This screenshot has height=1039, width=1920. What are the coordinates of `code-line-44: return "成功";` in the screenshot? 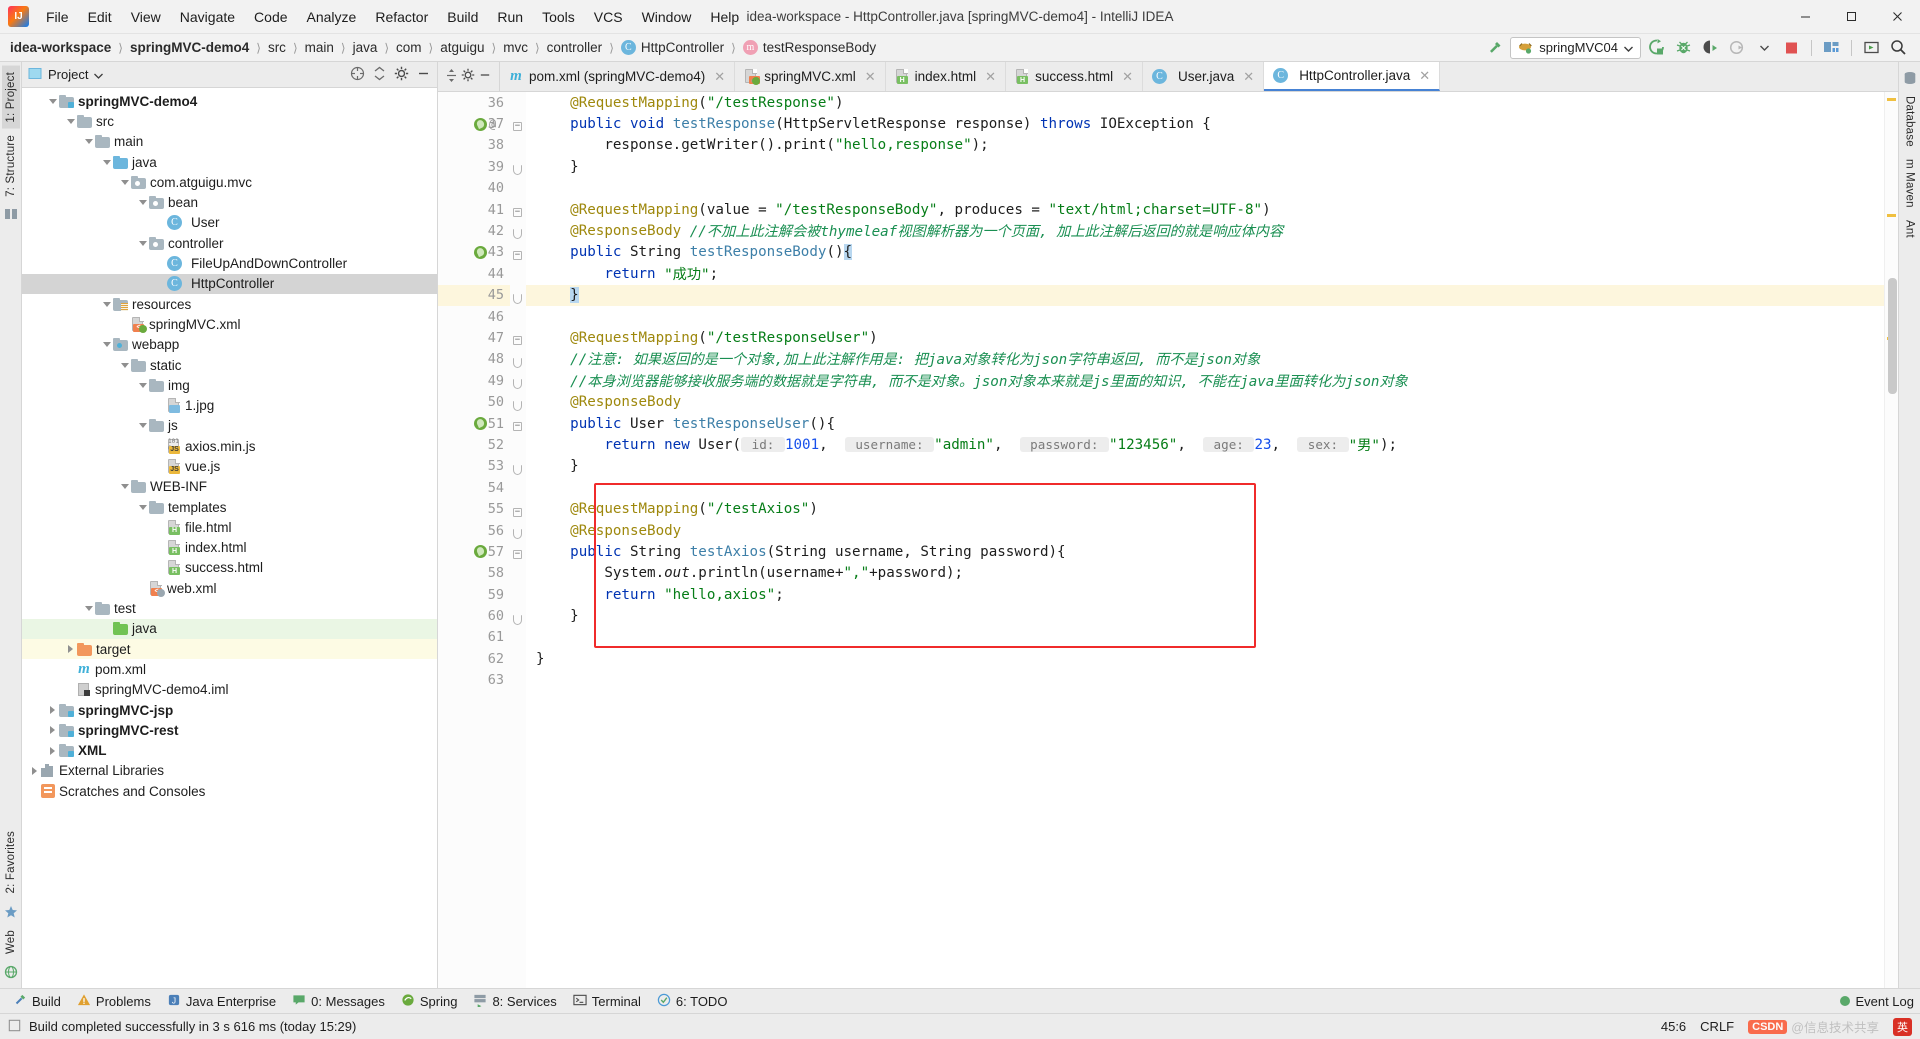 It's located at (1205, 273).